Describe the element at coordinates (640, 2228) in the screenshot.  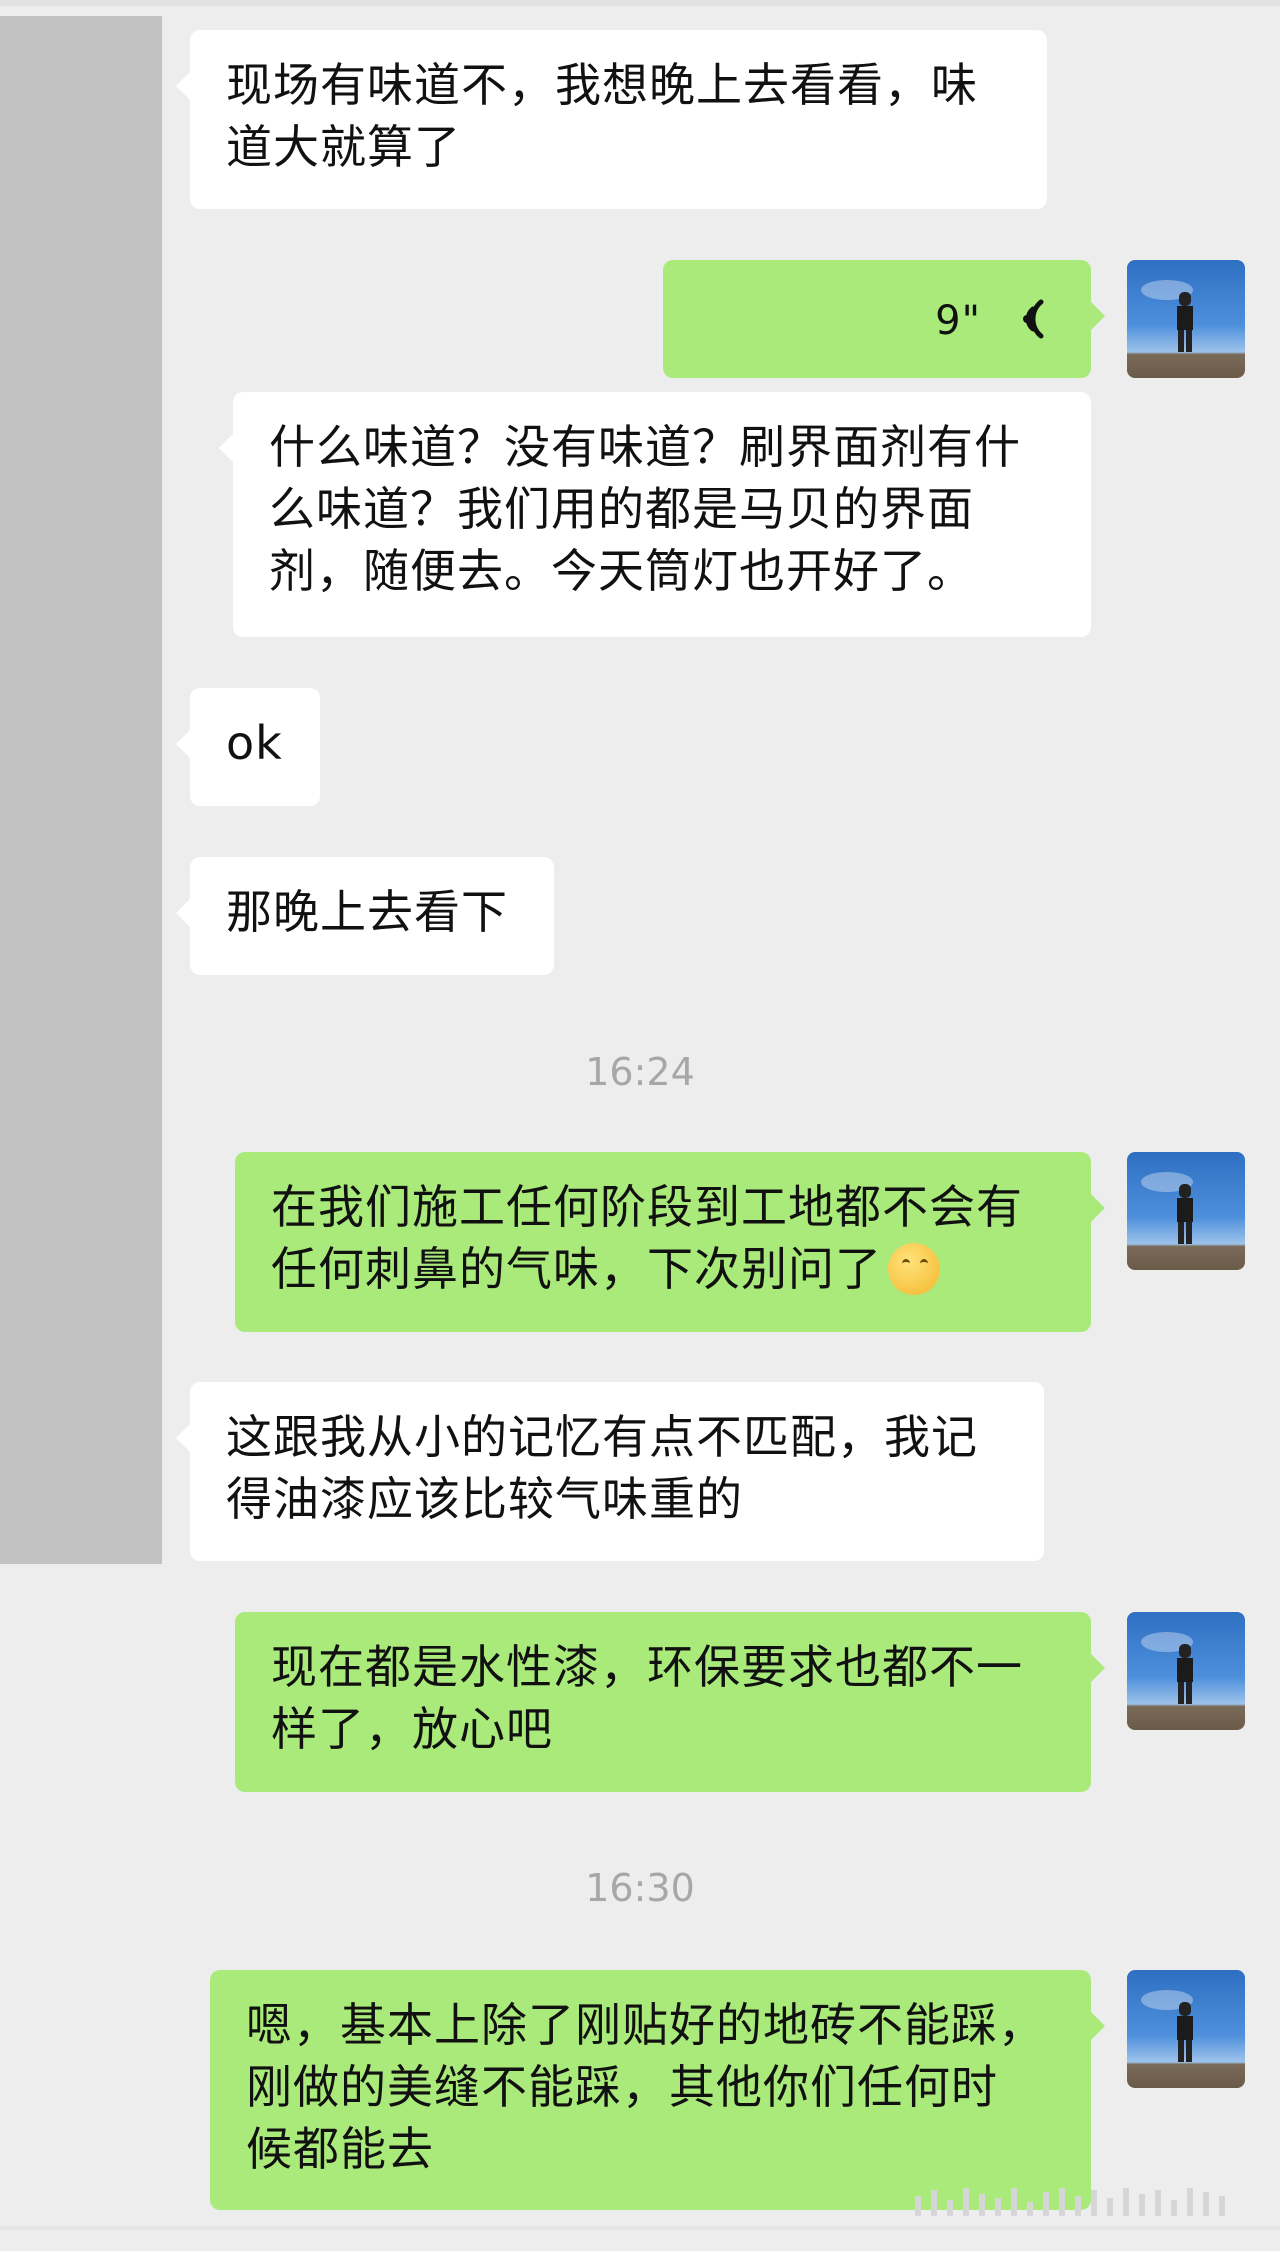
I see `bottom-divider` at that location.